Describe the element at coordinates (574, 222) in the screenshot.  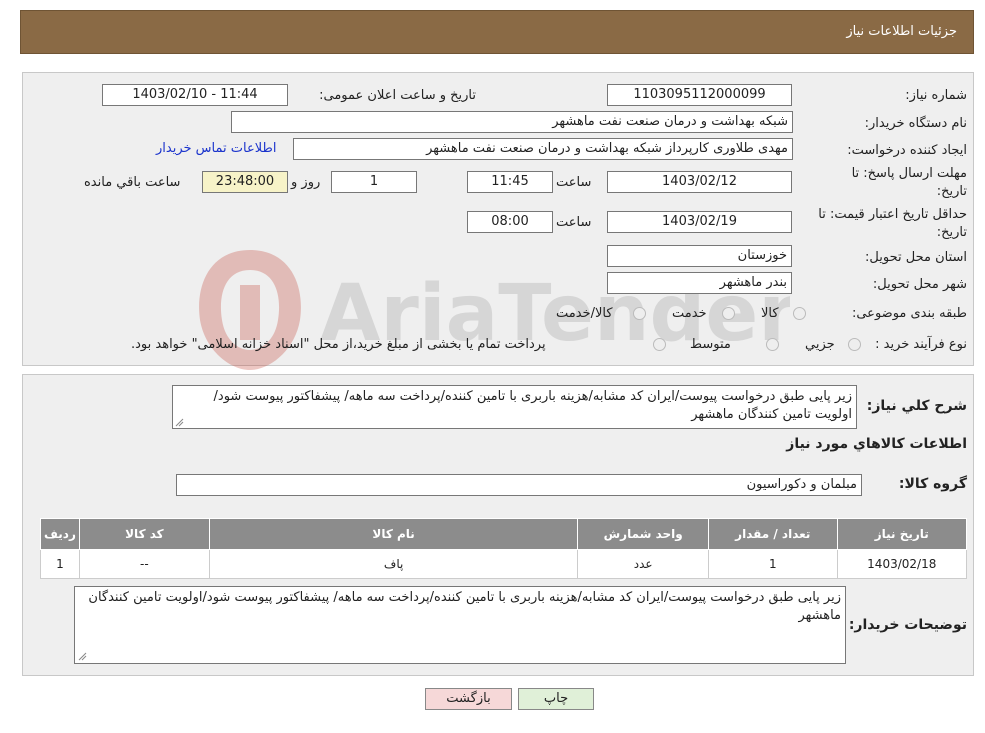
I see `validity-time-label: ساعت` at that location.